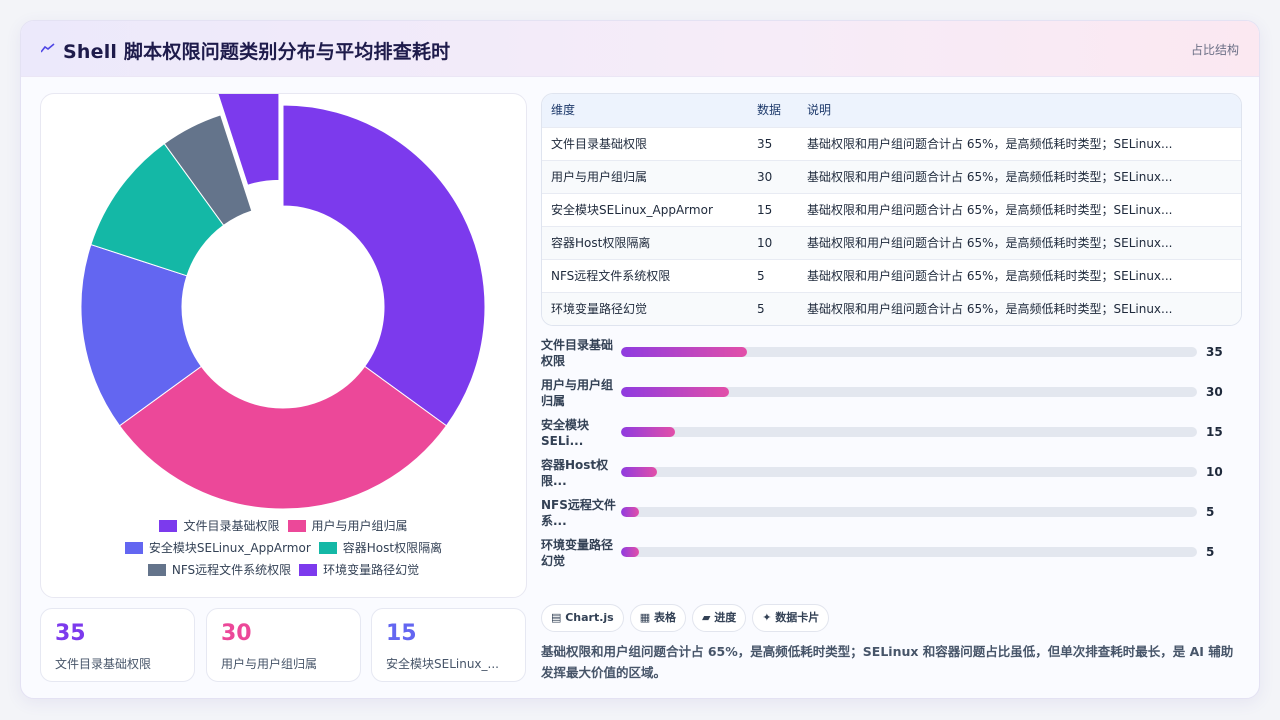  What do you see at coordinates (48, 48) in the screenshot?
I see `sparkline-icon` at bounding box center [48, 48].